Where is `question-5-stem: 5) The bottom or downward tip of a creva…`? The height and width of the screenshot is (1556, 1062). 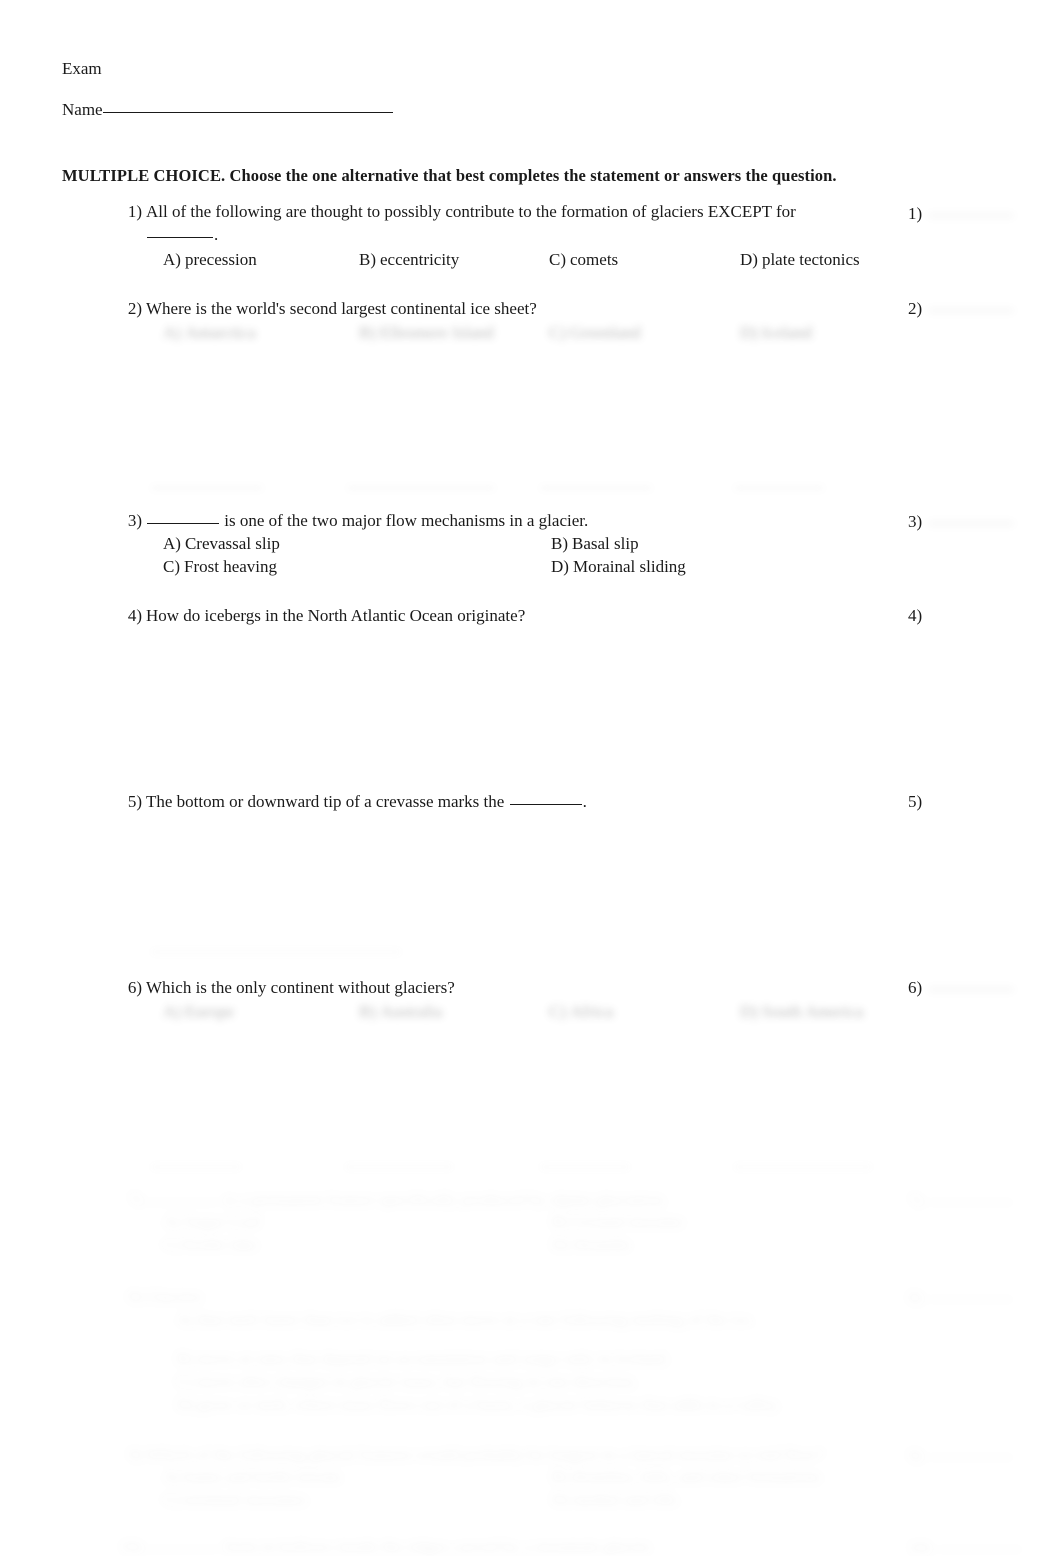 question-5-stem: 5) The bottom or downward tip of a creva… is located at coordinates (513, 801).